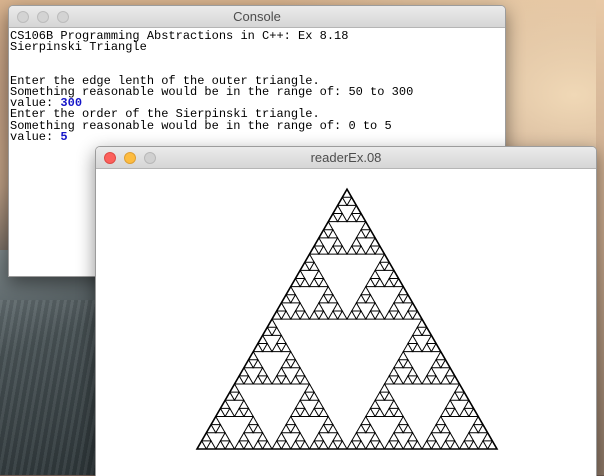  What do you see at coordinates (346, 158) in the screenshot?
I see `graphics-titlebar: readerEx.08` at bounding box center [346, 158].